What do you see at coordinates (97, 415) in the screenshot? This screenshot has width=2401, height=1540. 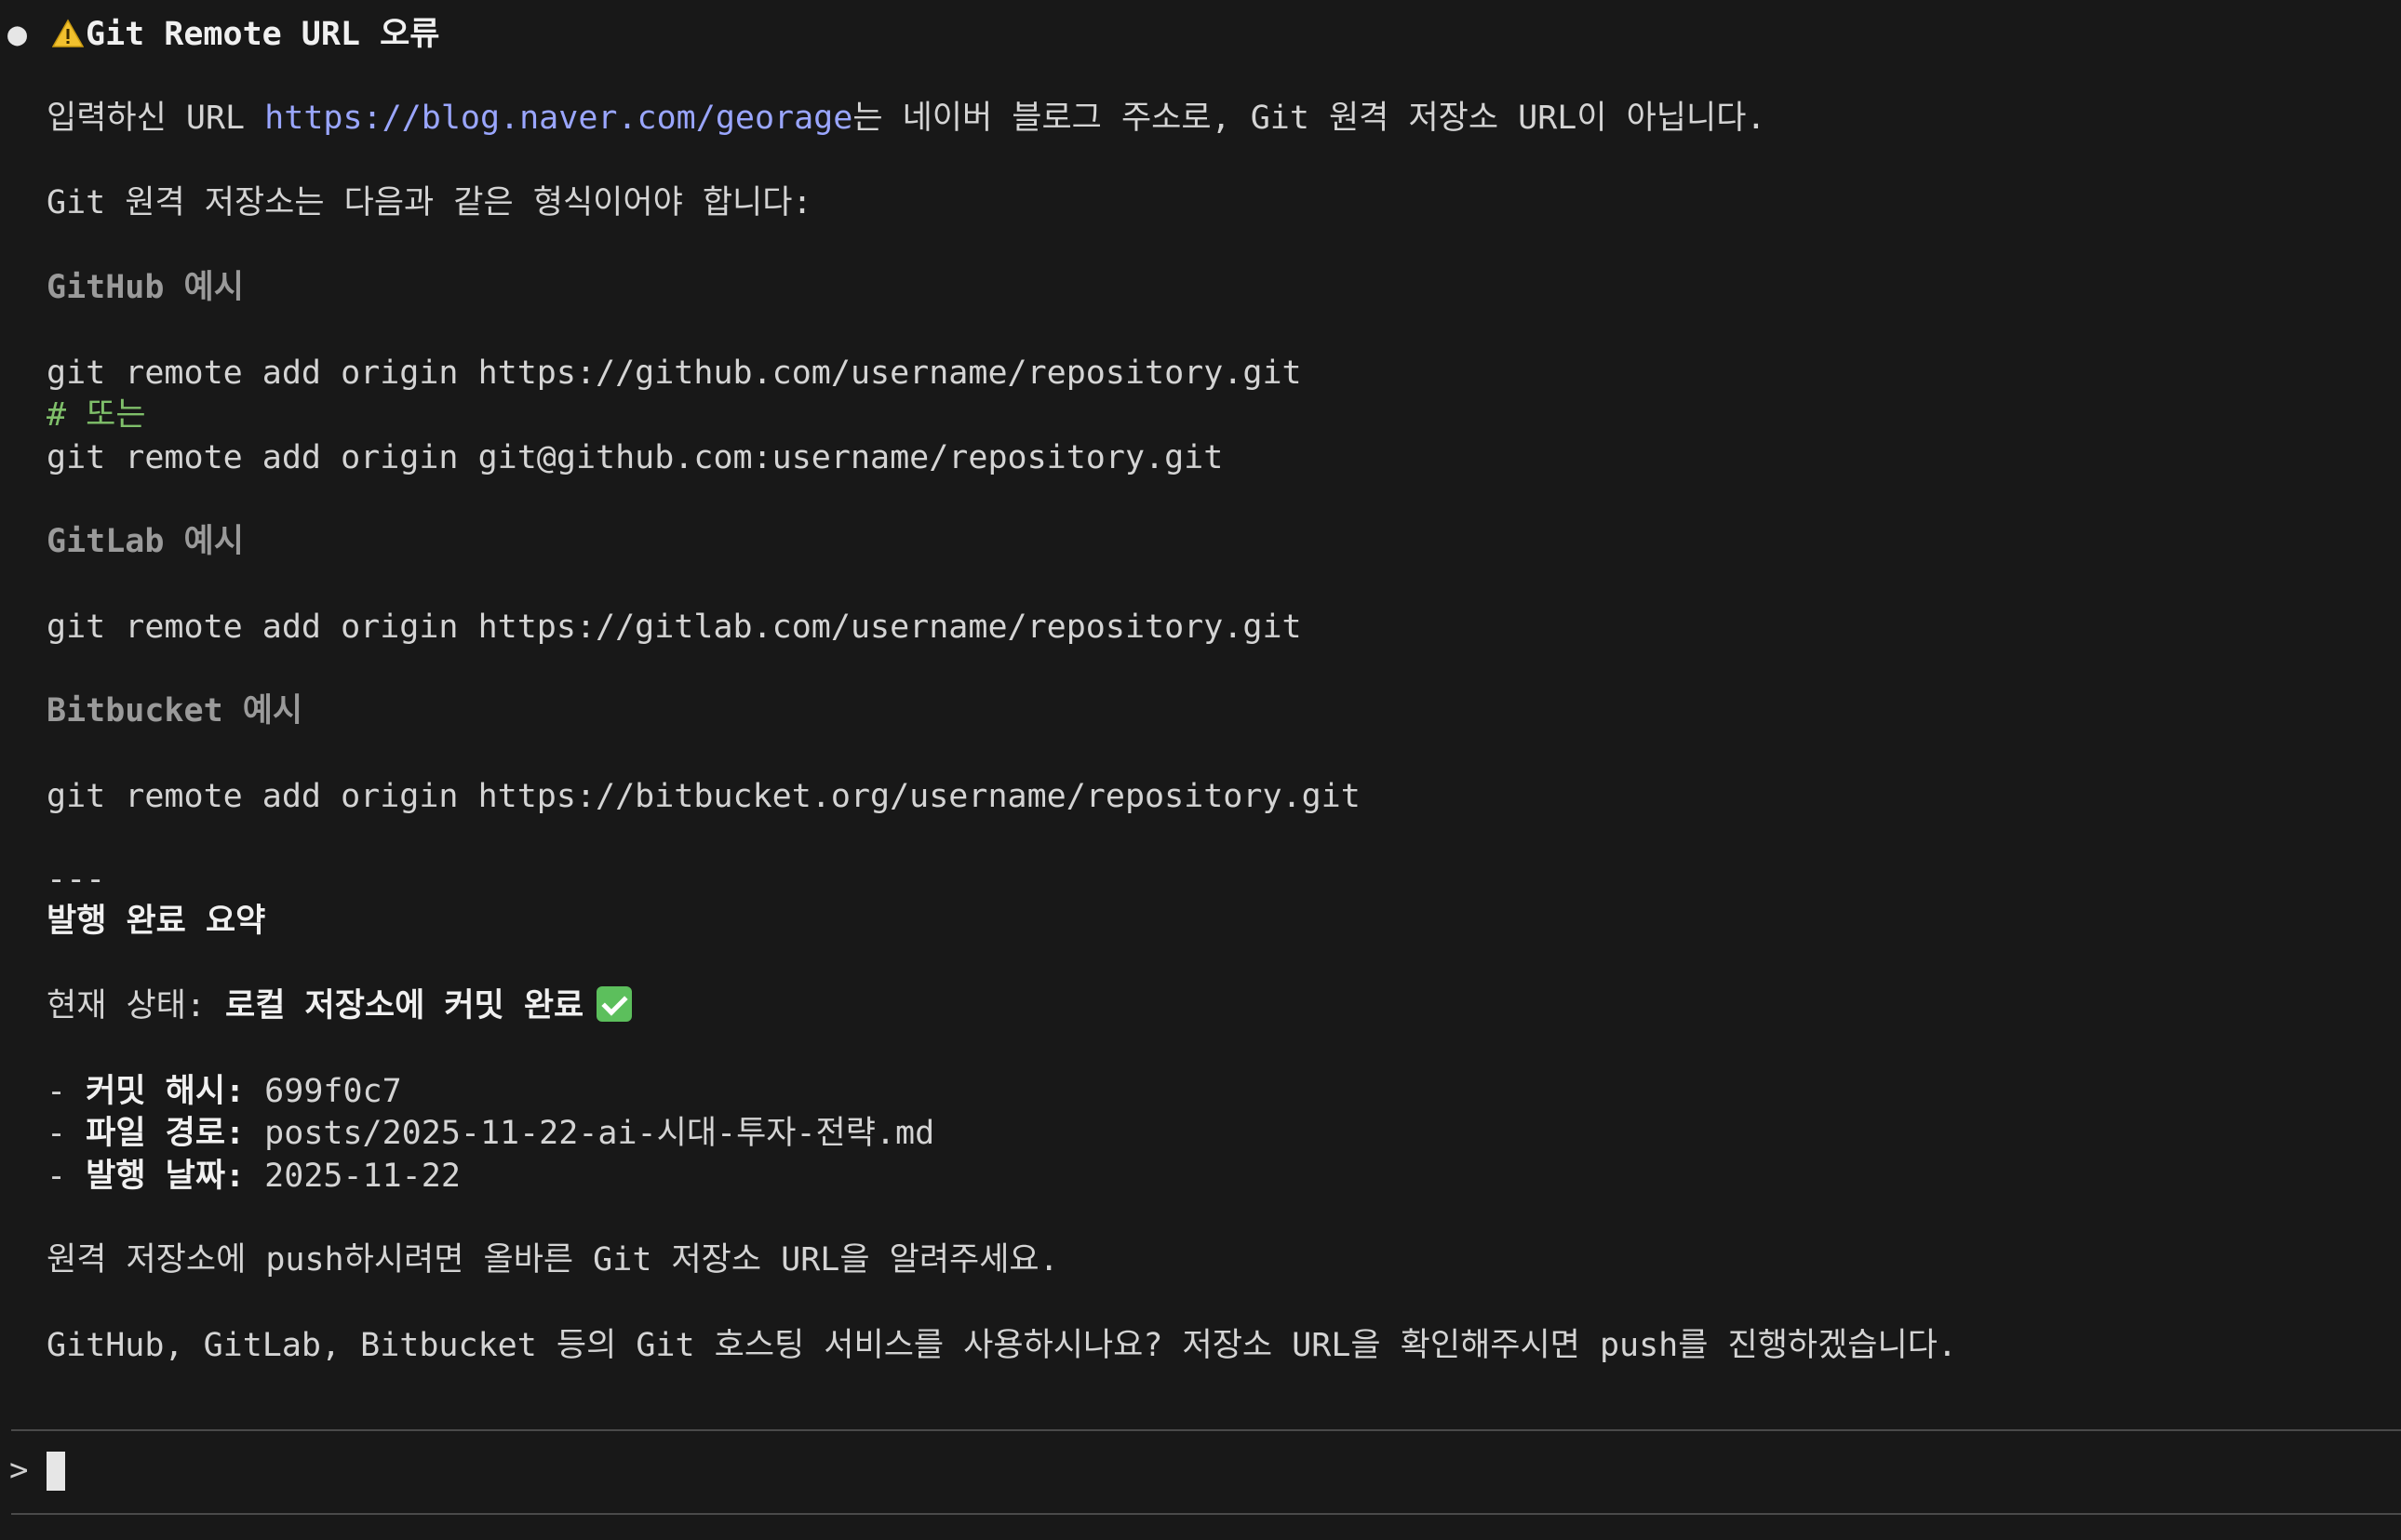 I see `github-comment: # 또는` at bounding box center [97, 415].